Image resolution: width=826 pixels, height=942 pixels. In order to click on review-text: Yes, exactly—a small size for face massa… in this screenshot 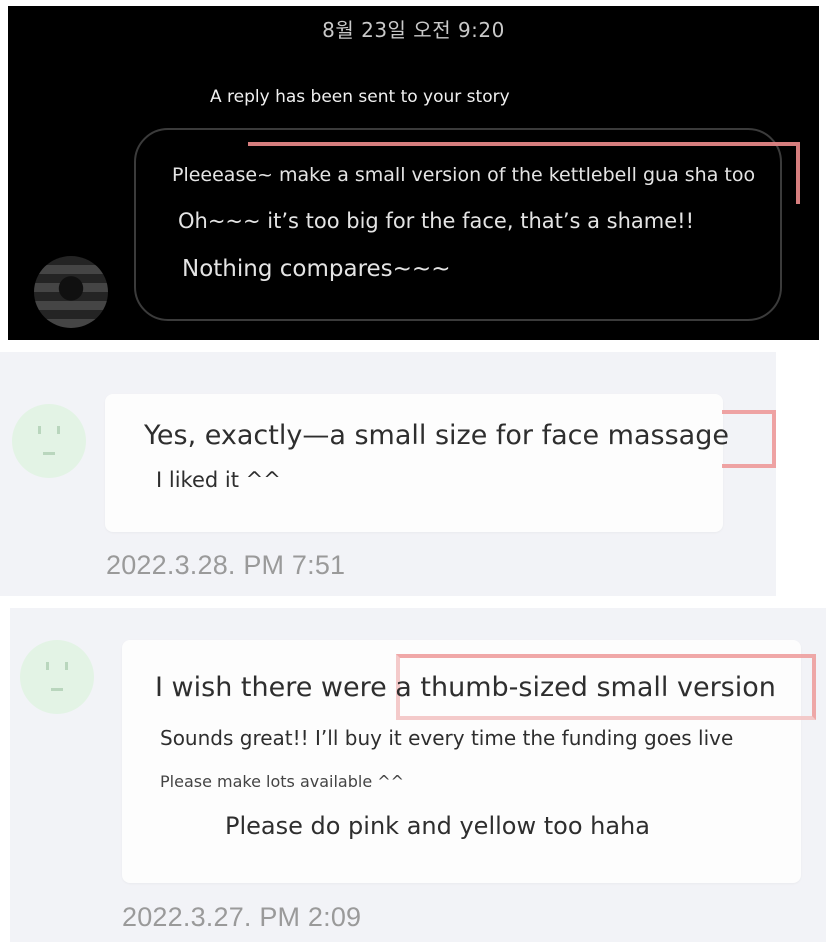, I will do `click(436, 435)`.